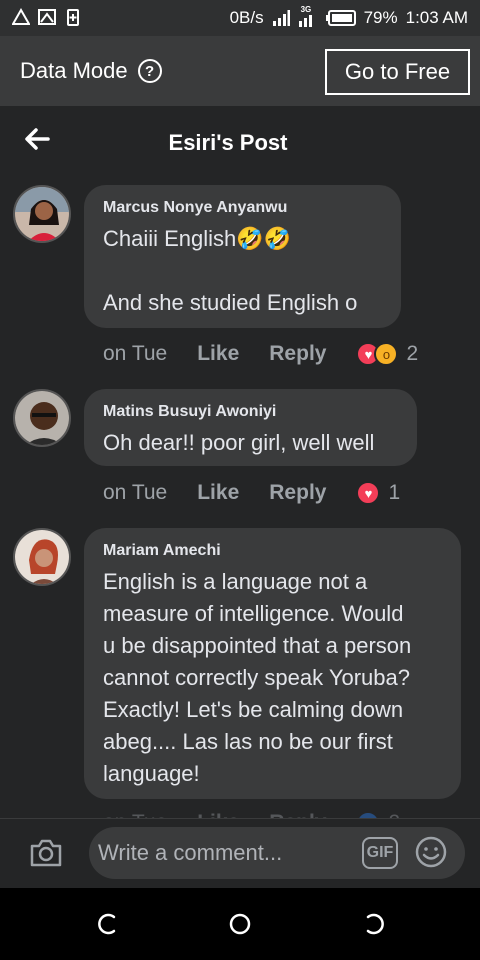  I want to click on go-to-free-button: Go to Free, so click(397, 72).